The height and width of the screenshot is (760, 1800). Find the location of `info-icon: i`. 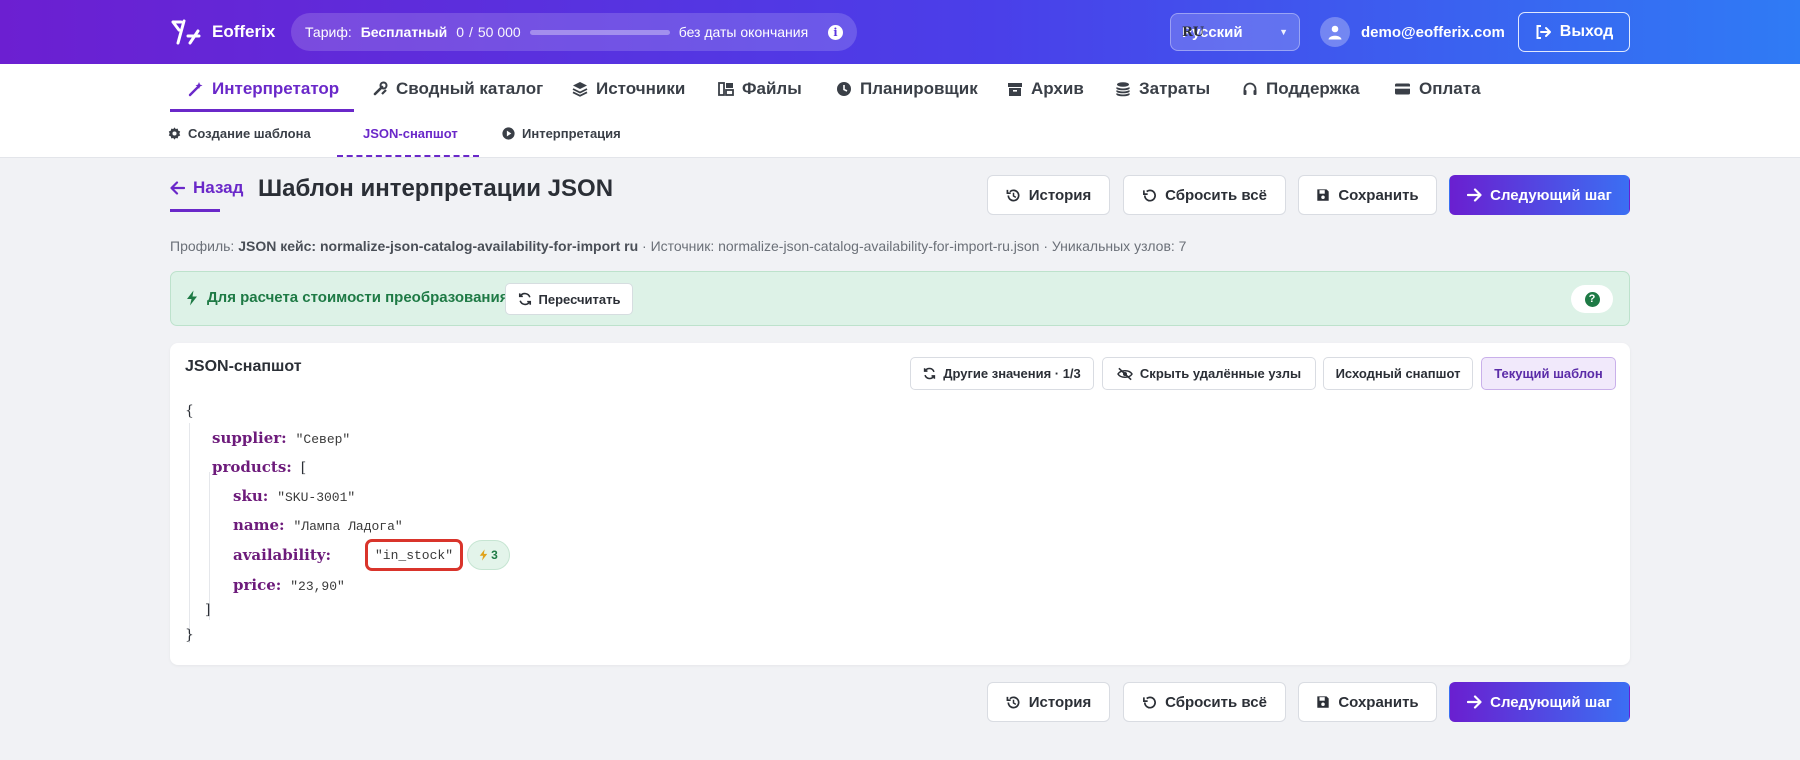

info-icon: i is located at coordinates (835, 32).